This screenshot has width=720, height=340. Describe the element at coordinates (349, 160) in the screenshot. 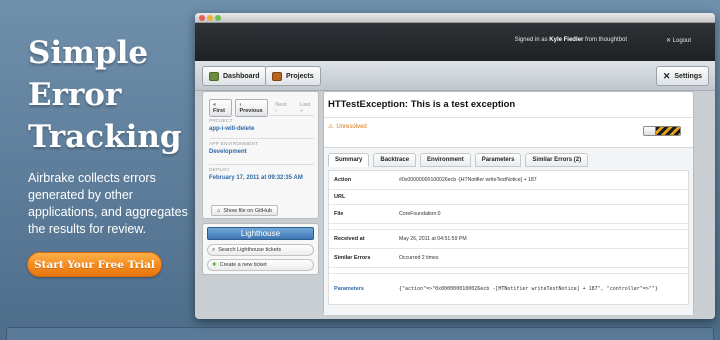

I see `tab-summary: Summary` at that location.